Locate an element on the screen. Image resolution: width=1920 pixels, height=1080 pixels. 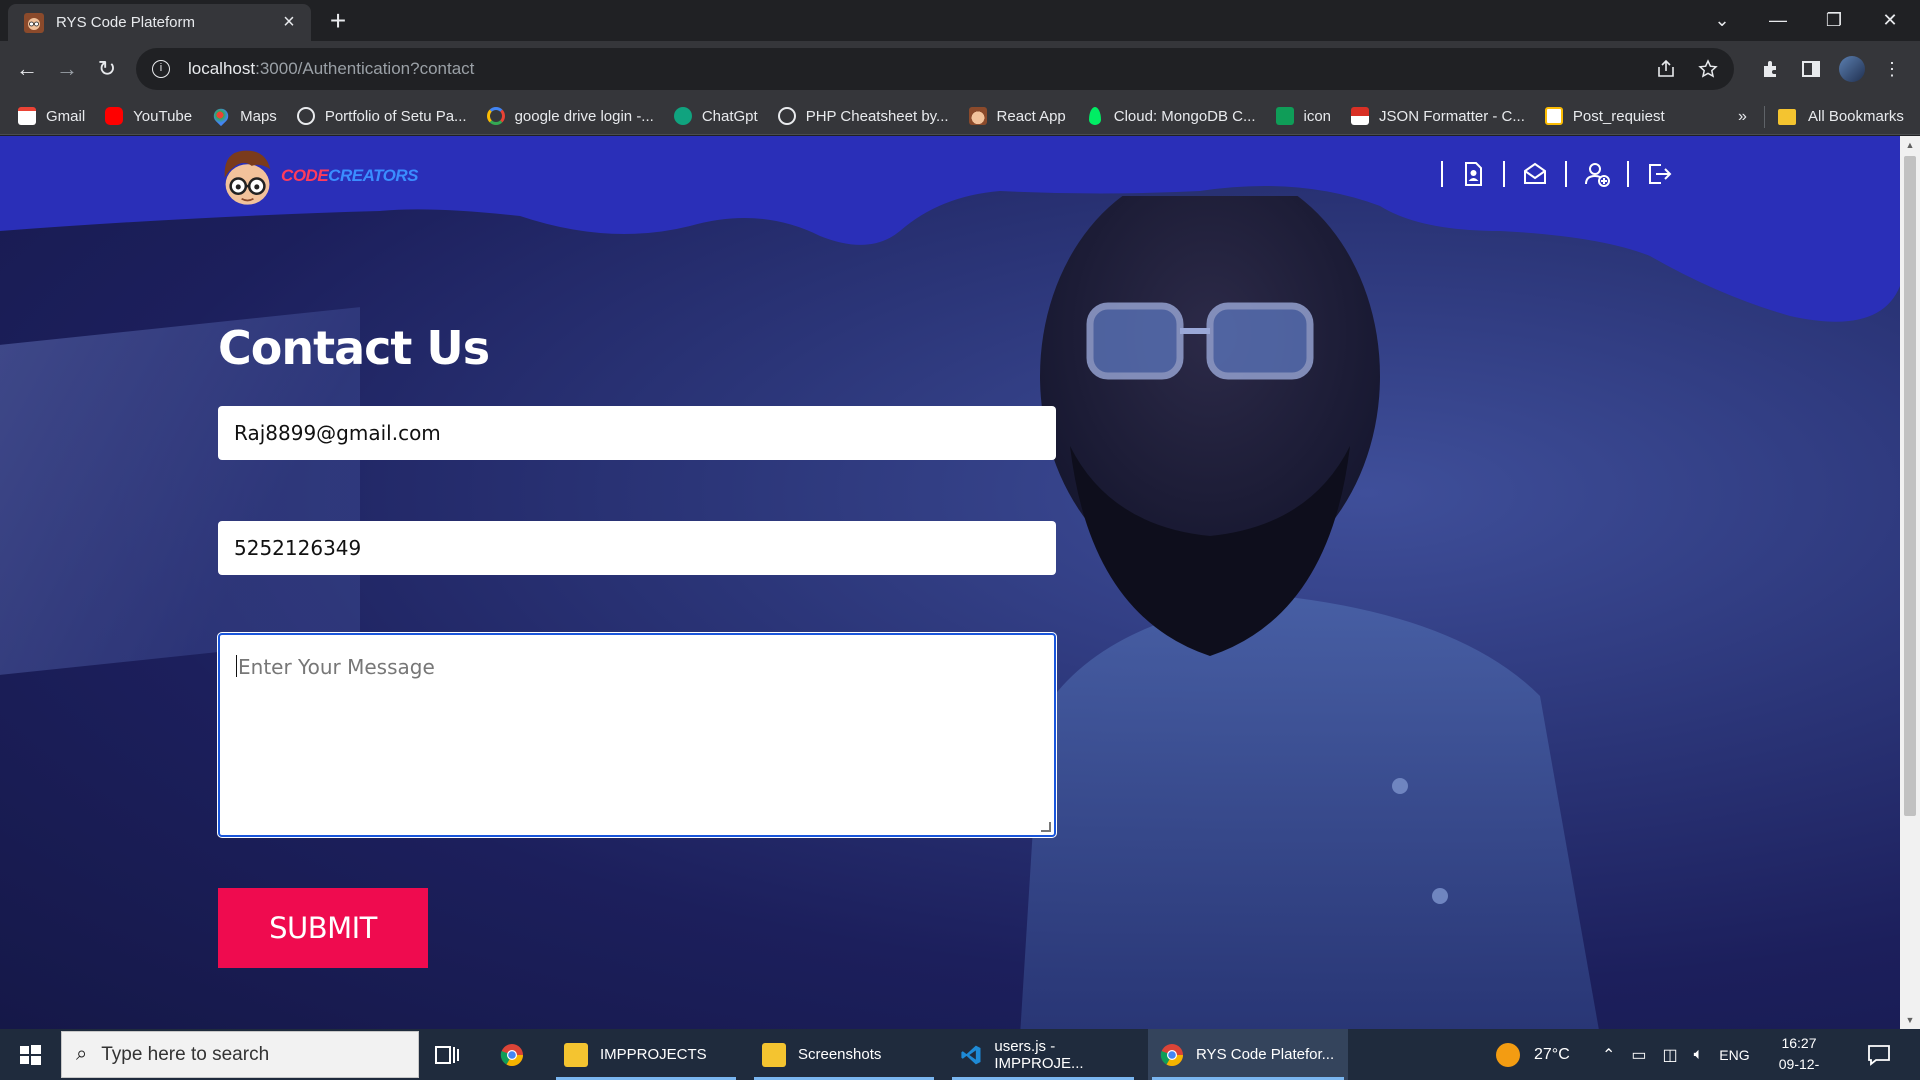
chrome-menu-icon: ⋮ is located at coordinates (1892, 69).